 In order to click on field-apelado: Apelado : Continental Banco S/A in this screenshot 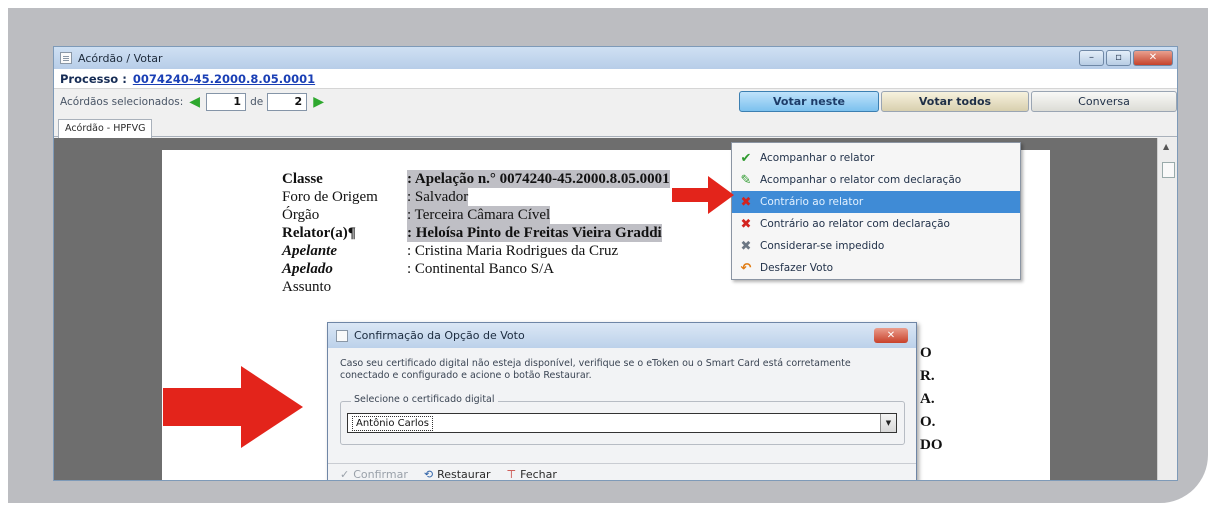, I will do `click(418, 269)`.